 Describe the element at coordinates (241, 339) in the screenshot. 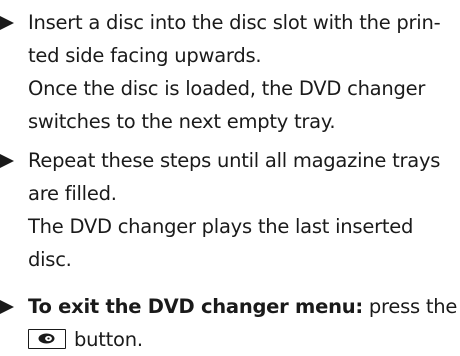

I see `step-line: button.` at that location.